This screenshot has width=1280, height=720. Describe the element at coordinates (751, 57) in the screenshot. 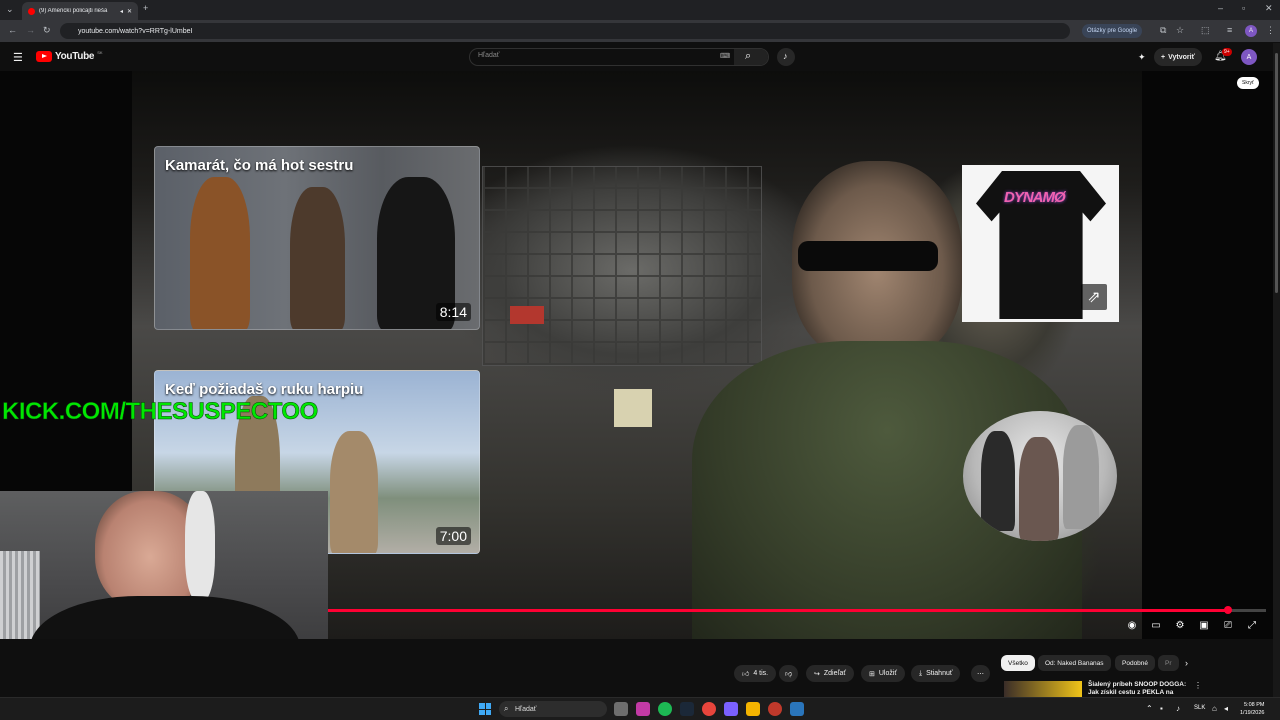

I see `search-button: ⌕` at that location.